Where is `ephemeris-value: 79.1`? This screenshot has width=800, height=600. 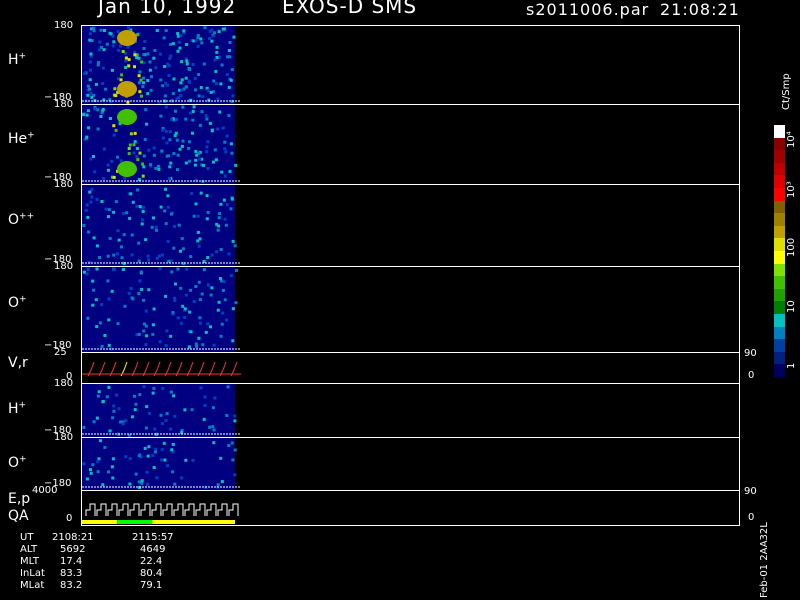
ephemeris-value: 79.1 is located at coordinates (151, 585).